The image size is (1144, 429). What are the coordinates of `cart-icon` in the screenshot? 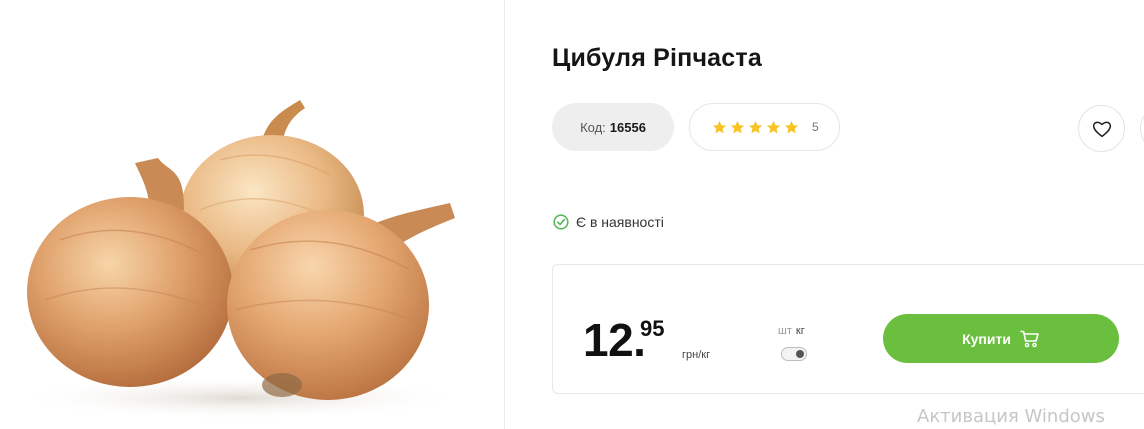 It's located at (1029, 338).